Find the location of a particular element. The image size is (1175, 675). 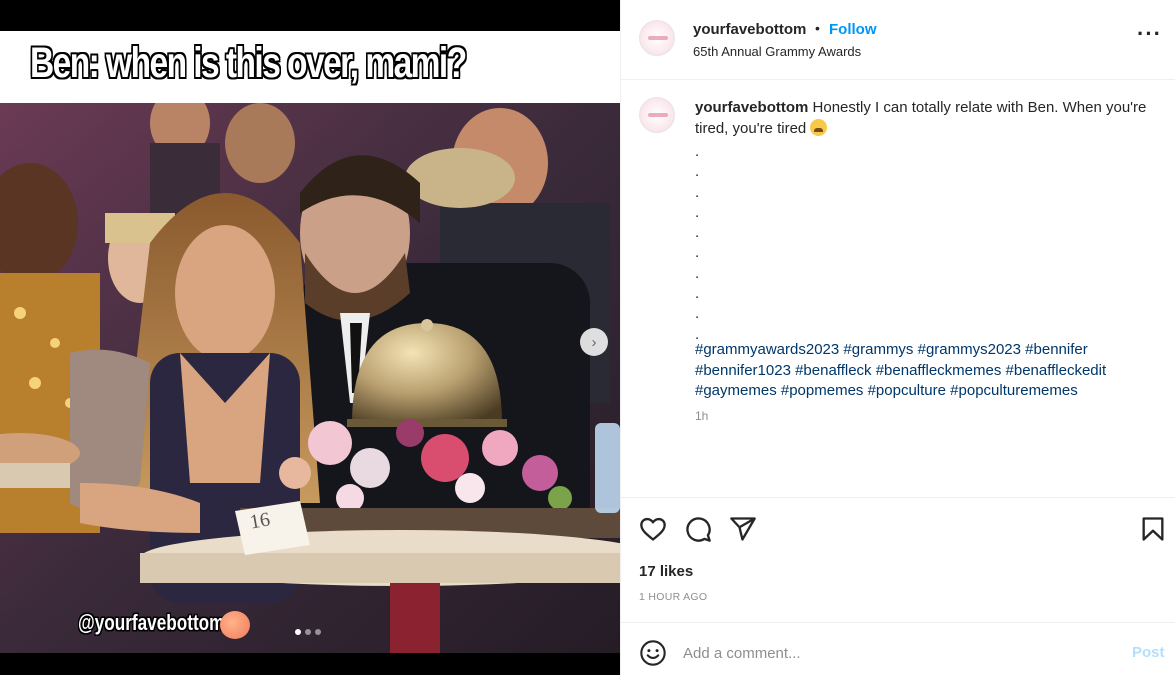

hashtag-link: #popculture is located at coordinates (907, 390).